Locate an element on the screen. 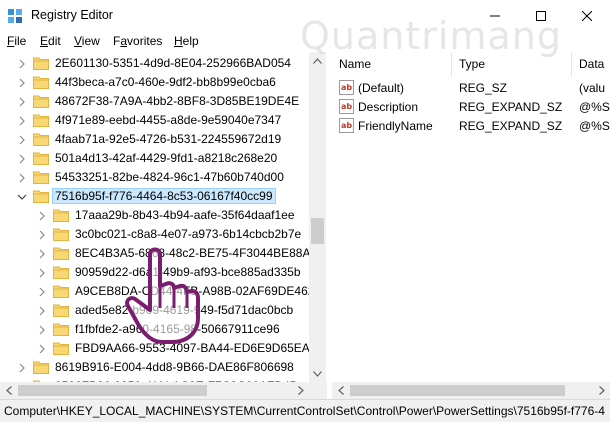 Image resolution: width=610 pixels, height=422 pixels. tree-item-label: A9CEB8DA-CD44-4FB-A98B-02AF69DE4623 is located at coordinates (198, 291).